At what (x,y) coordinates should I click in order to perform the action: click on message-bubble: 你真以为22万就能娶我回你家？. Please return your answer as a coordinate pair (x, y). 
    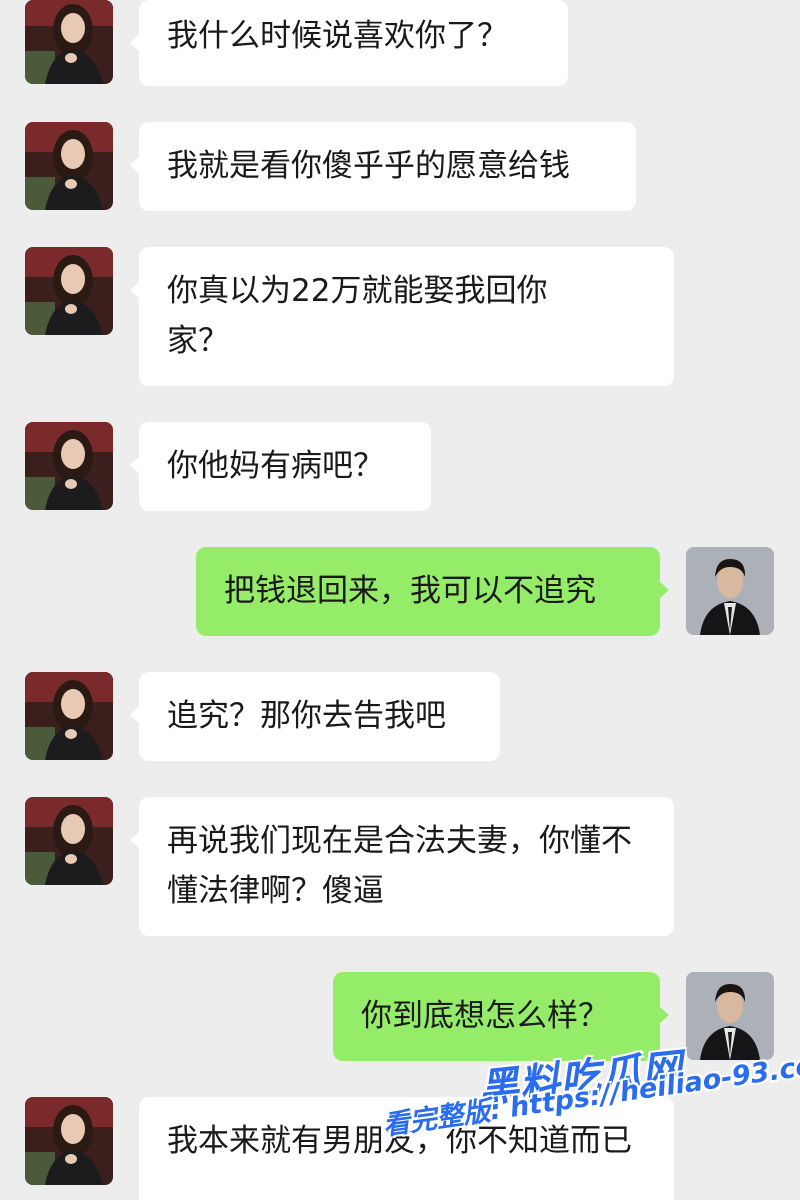
    Looking at the image, I should click on (402, 316).